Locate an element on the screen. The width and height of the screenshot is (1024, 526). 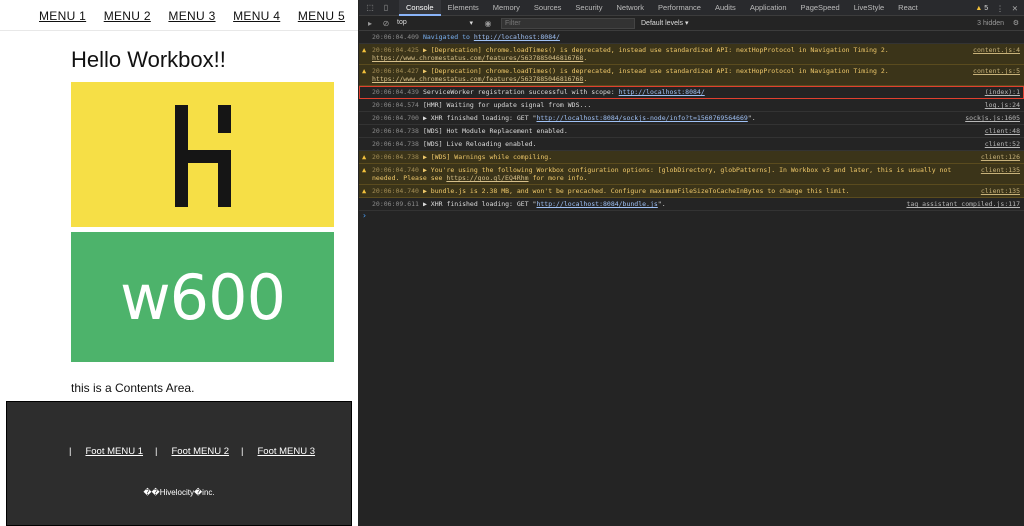
message-timestamp: 20:06:04.439 is located at coordinates (395, 92).